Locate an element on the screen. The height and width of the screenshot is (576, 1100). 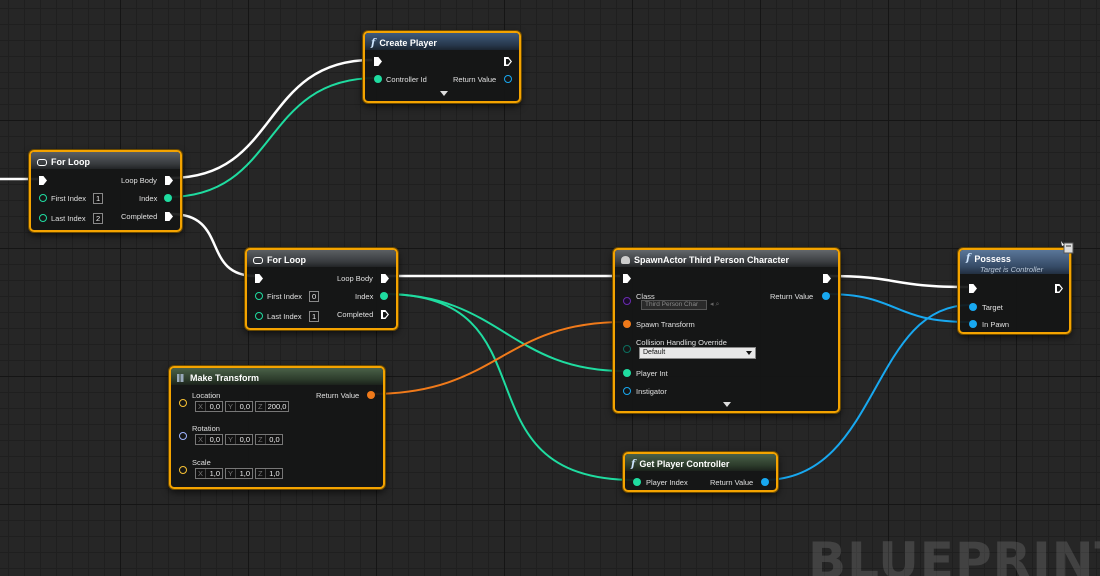
scale-y-field: Y 1,0 is located at coordinates (239, 473).